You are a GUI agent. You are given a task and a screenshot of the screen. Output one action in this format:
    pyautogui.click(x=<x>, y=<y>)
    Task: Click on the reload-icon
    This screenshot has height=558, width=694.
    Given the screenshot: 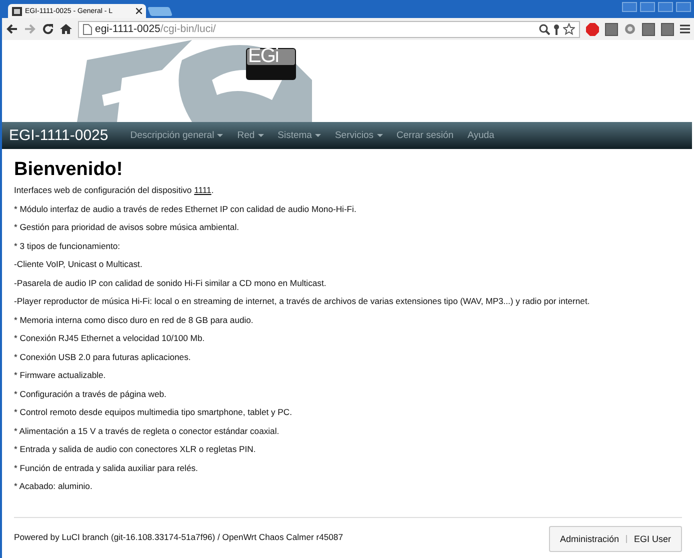 What is the action you would take?
    pyautogui.click(x=48, y=29)
    